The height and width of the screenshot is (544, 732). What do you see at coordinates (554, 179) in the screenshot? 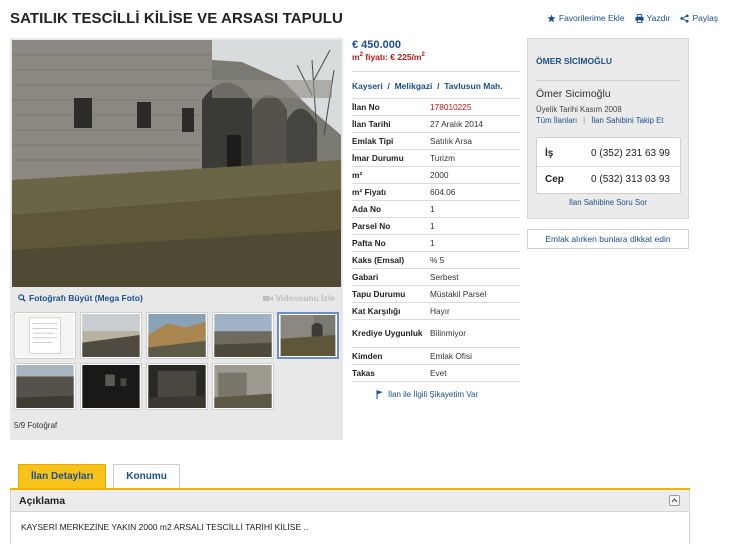
I see `phone-label: Cep` at bounding box center [554, 179].